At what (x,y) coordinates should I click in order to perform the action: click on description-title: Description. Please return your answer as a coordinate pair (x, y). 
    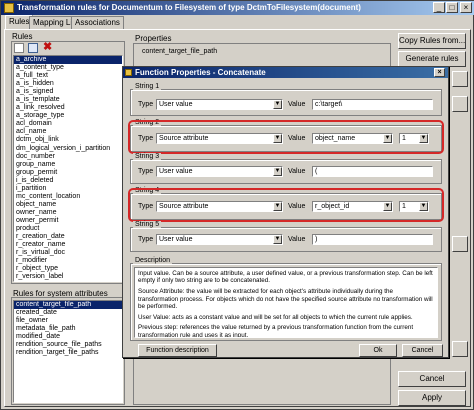
    Looking at the image, I should click on (153, 260).